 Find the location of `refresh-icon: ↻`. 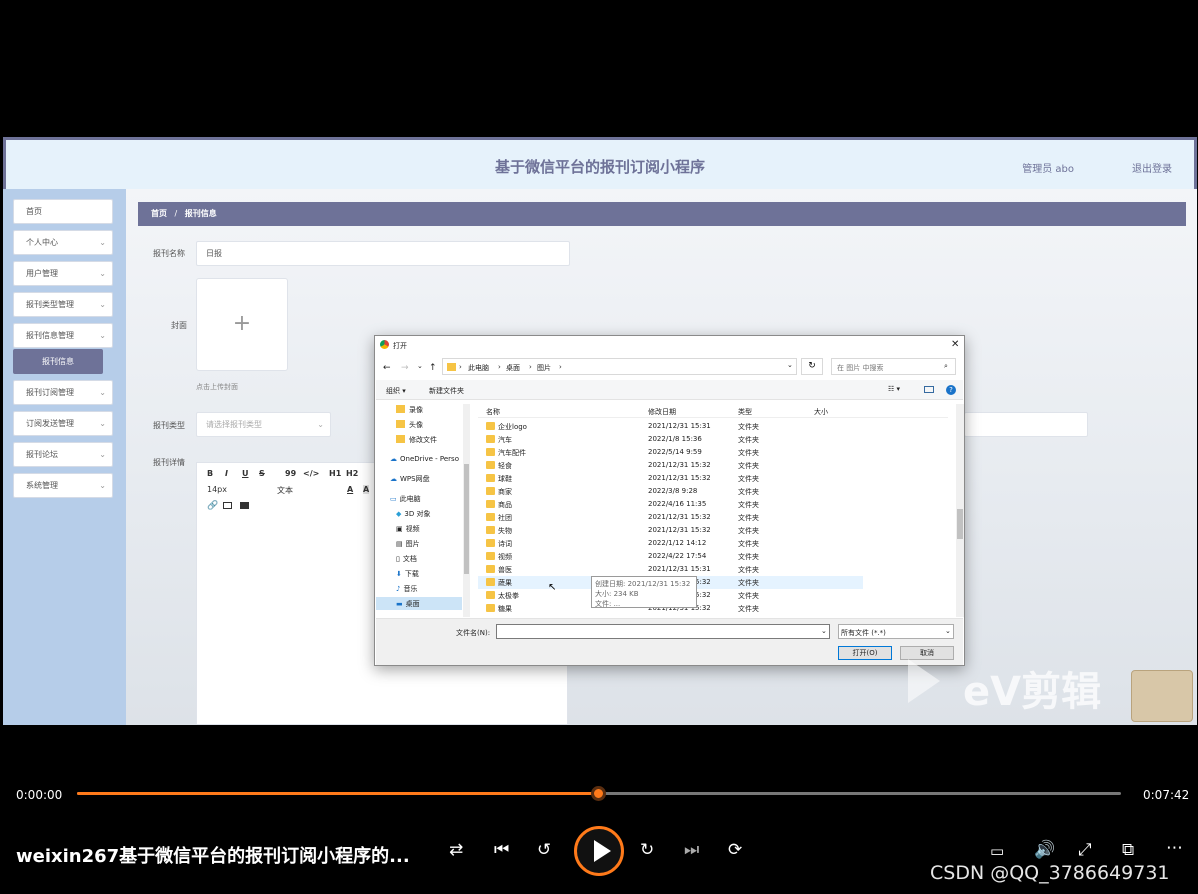

refresh-icon: ↻ is located at coordinates (812, 366).